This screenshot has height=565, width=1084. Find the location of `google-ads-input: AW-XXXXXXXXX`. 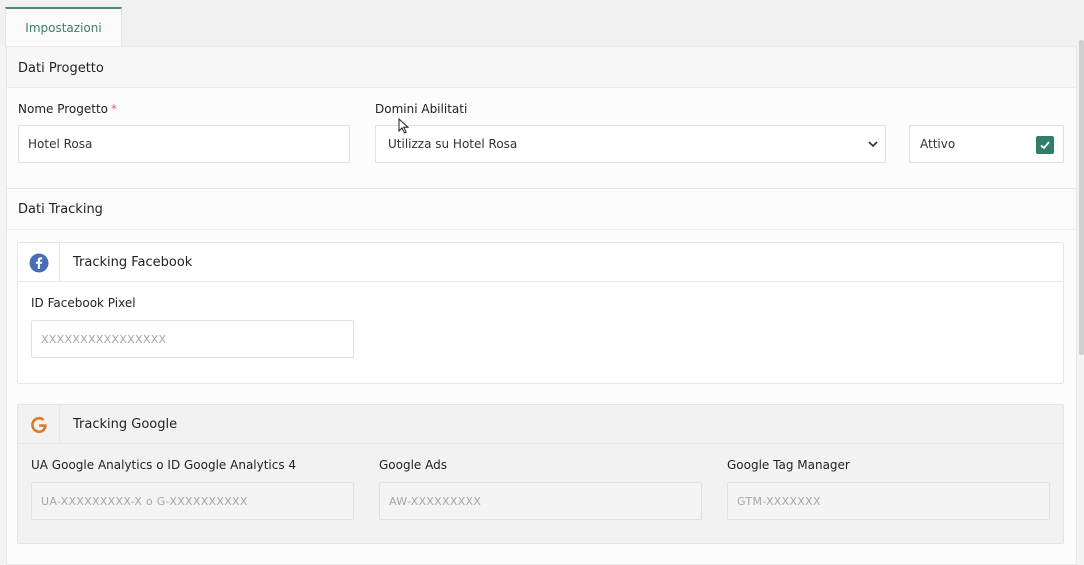

google-ads-input: AW-XXXXXXXXX is located at coordinates (540, 501).